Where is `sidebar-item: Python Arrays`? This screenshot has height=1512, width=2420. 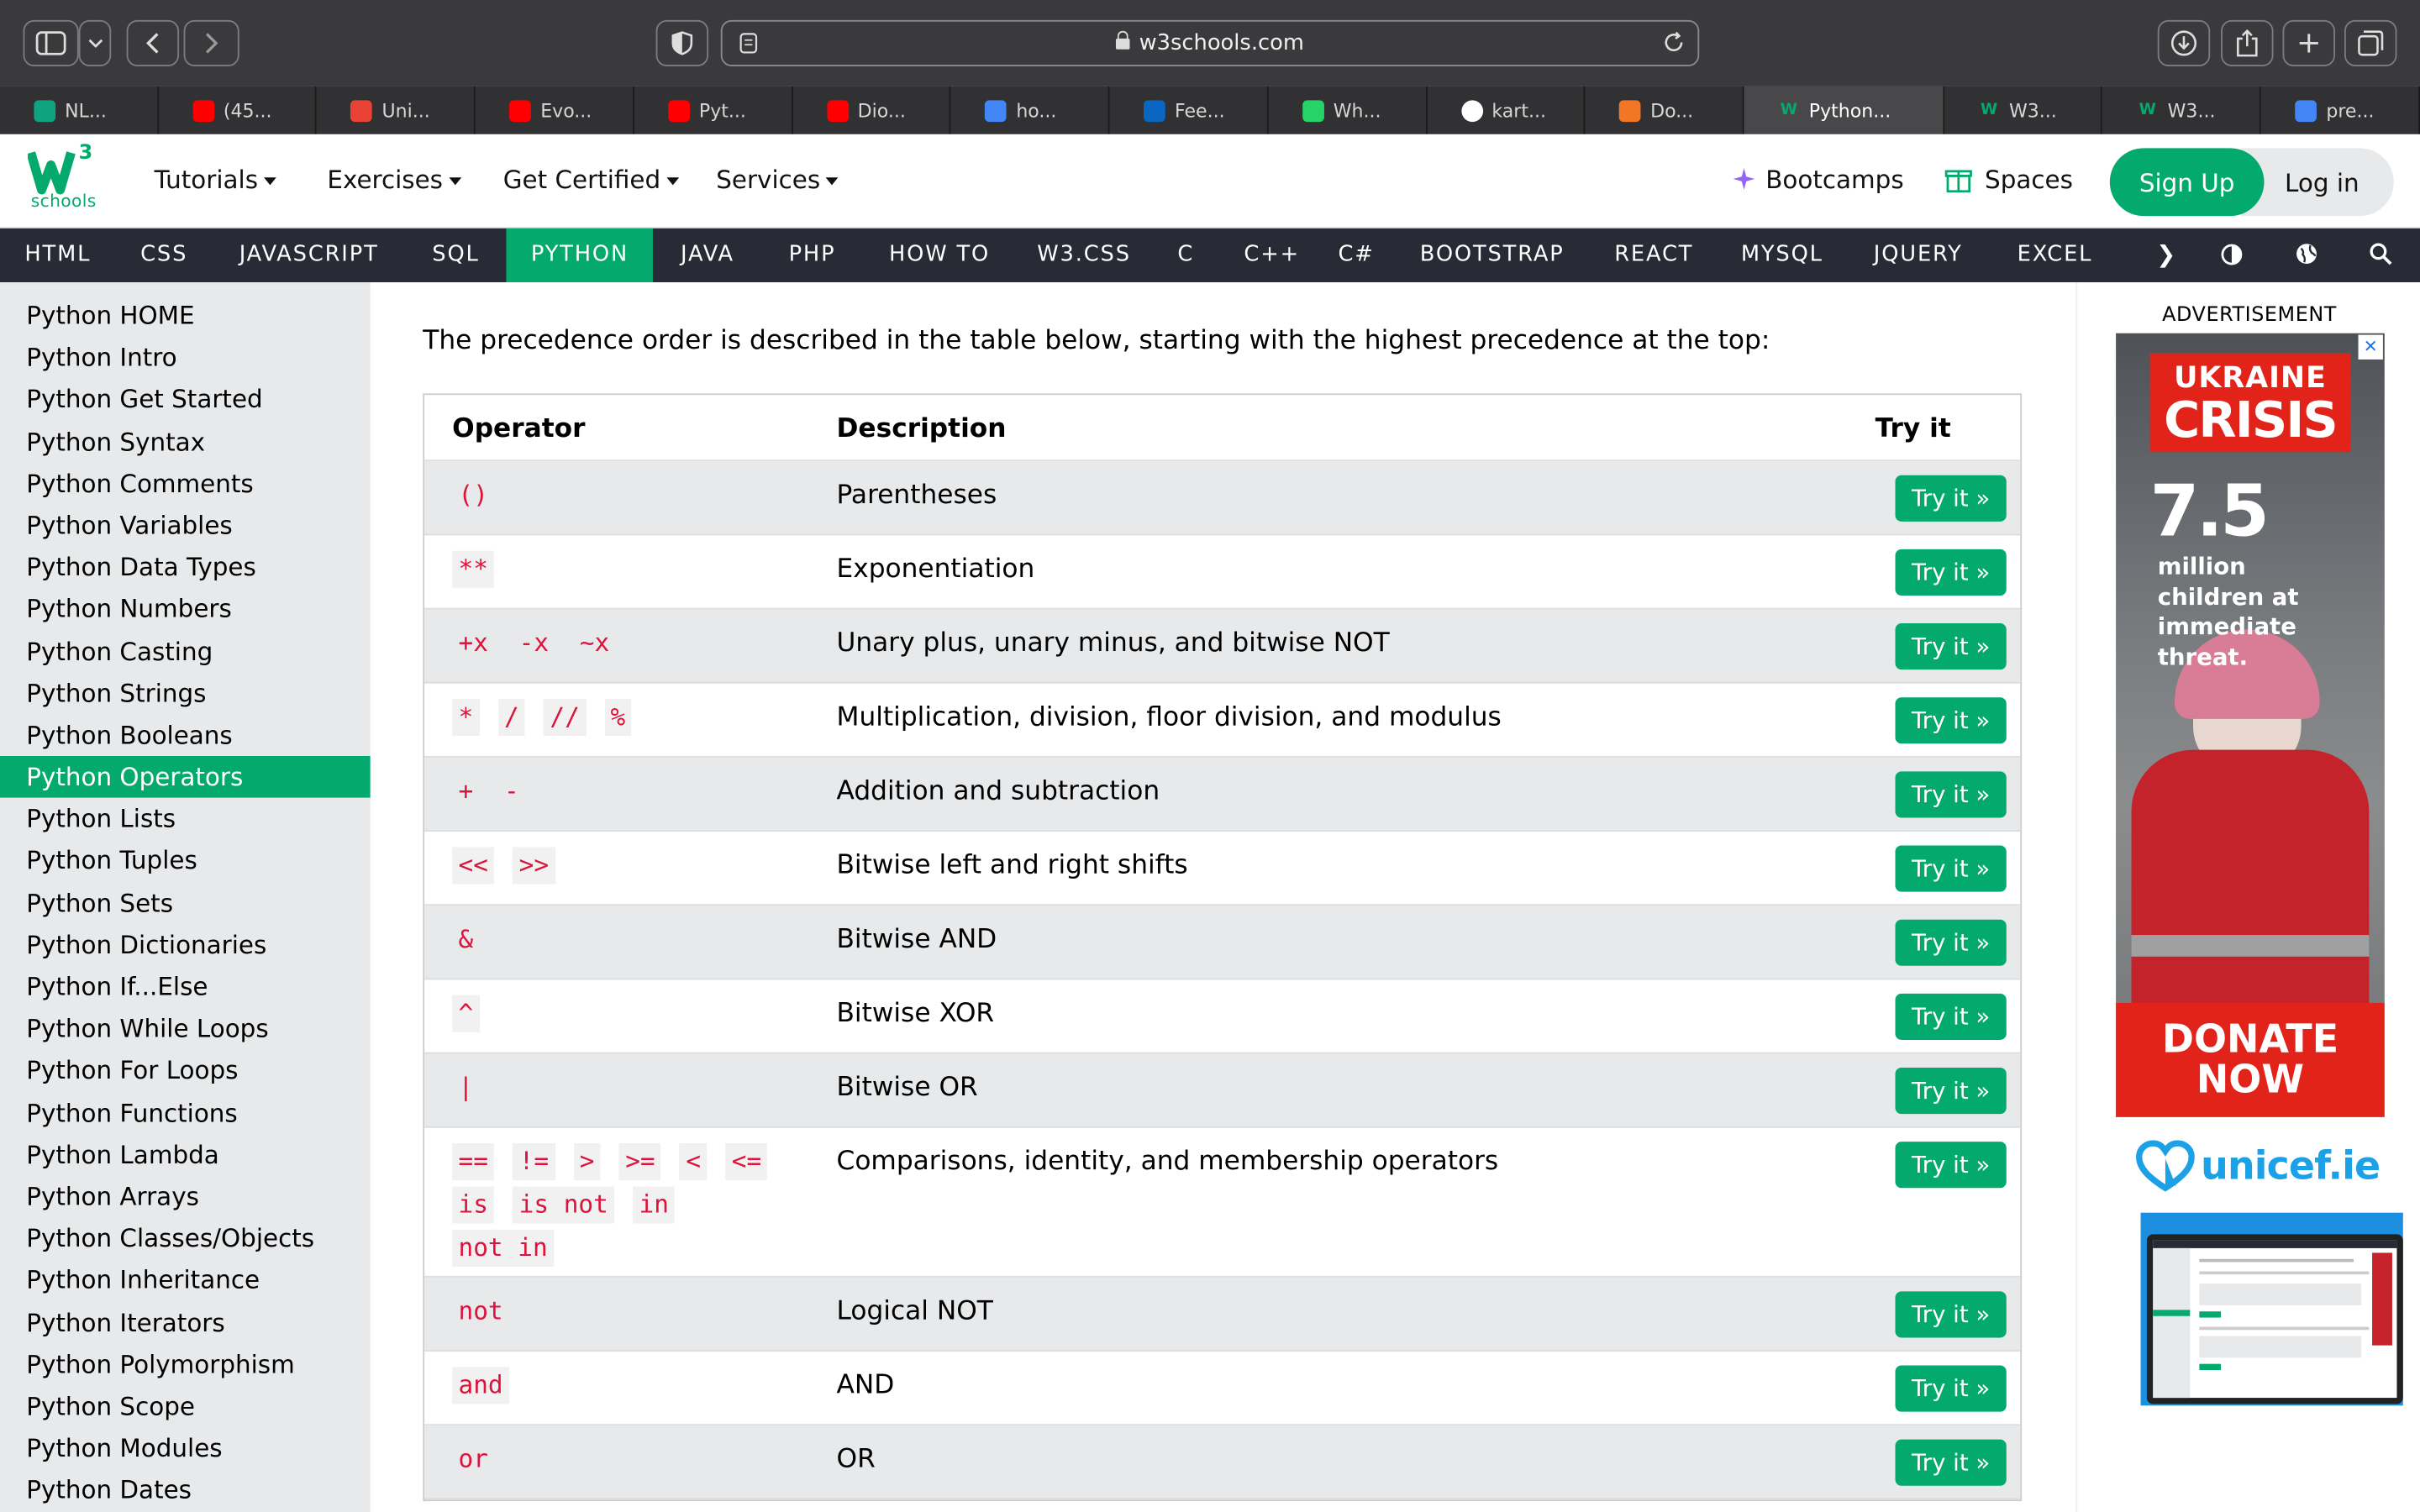 sidebar-item: Python Arrays is located at coordinates (185, 1196).